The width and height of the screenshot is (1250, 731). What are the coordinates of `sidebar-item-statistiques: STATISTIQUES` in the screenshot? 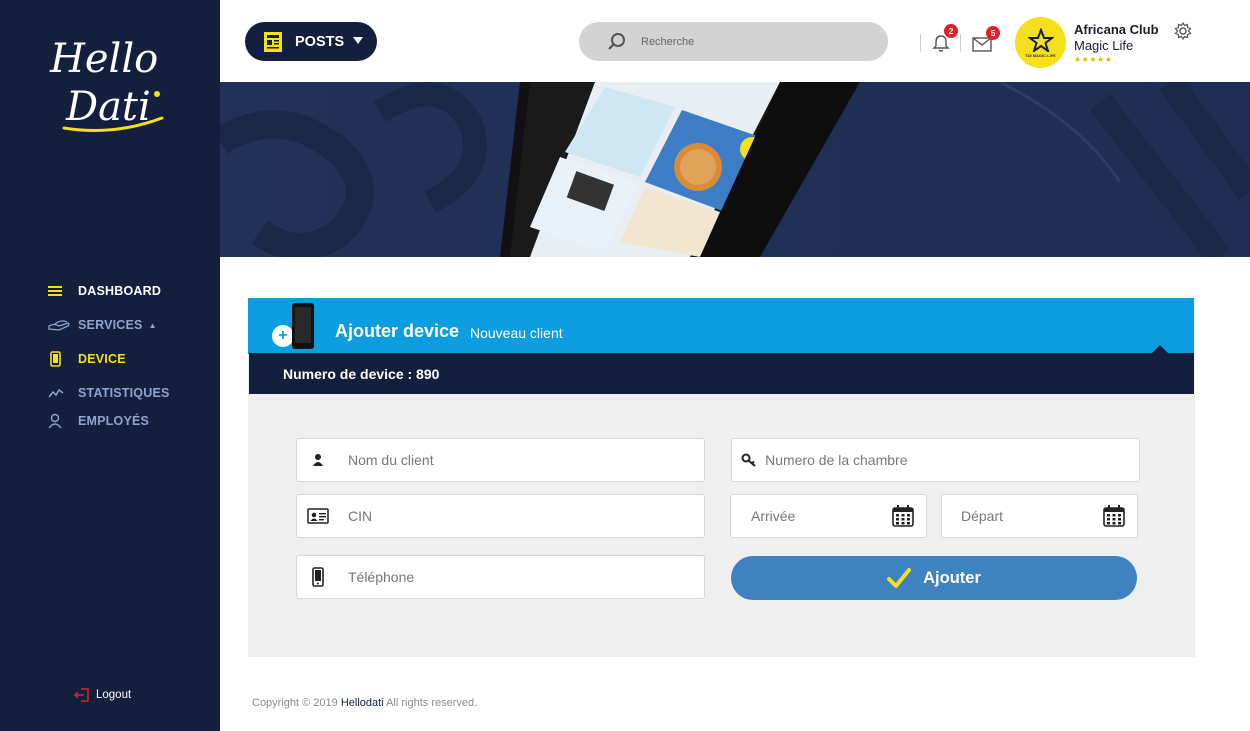 It's located at (133, 393).